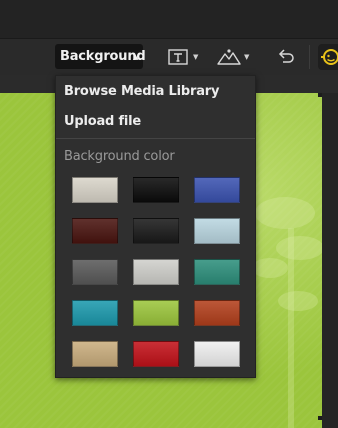 The image size is (338, 428). I want to click on mountain-image-icon, so click(229, 57).